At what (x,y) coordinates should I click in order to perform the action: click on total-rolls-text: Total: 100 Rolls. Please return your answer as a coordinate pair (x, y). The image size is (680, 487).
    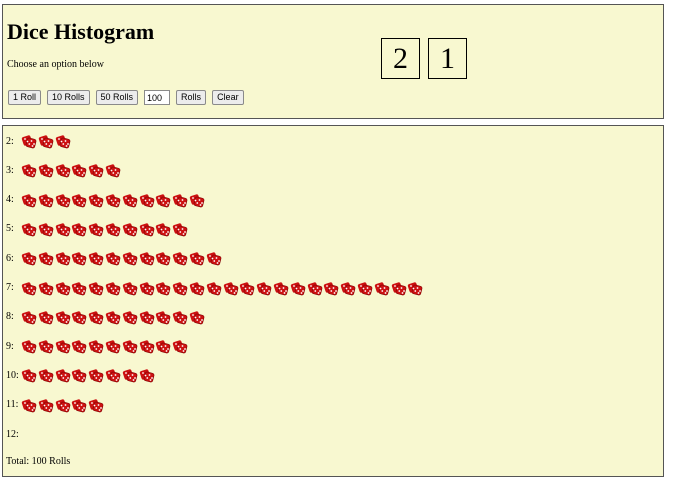
    Looking at the image, I should click on (38, 461).